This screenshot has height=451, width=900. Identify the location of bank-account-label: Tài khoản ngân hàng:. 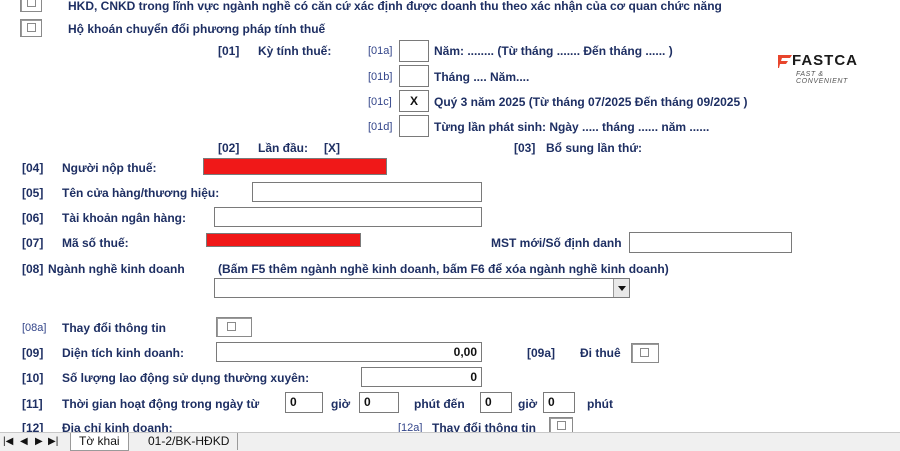
(124, 218).